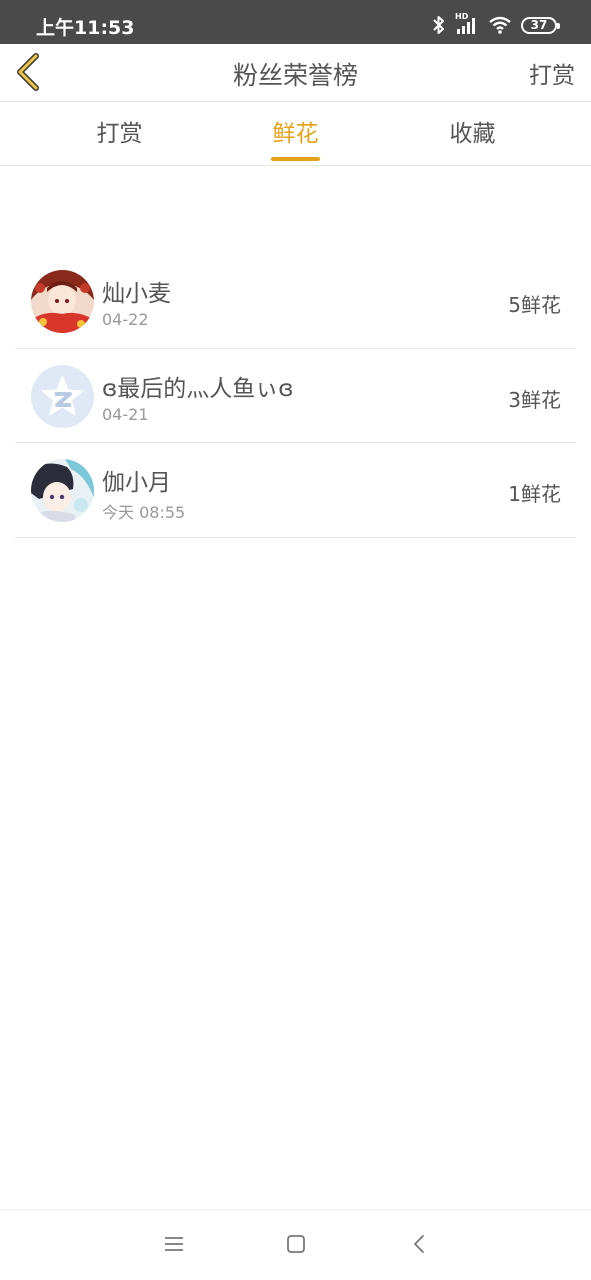 Image resolution: width=591 pixels, height=1280 pixels. What do you see at coordinates (136, 483) in the screenshot?
I see `fan-name: 伽小月` at bounding box center [136, 483].